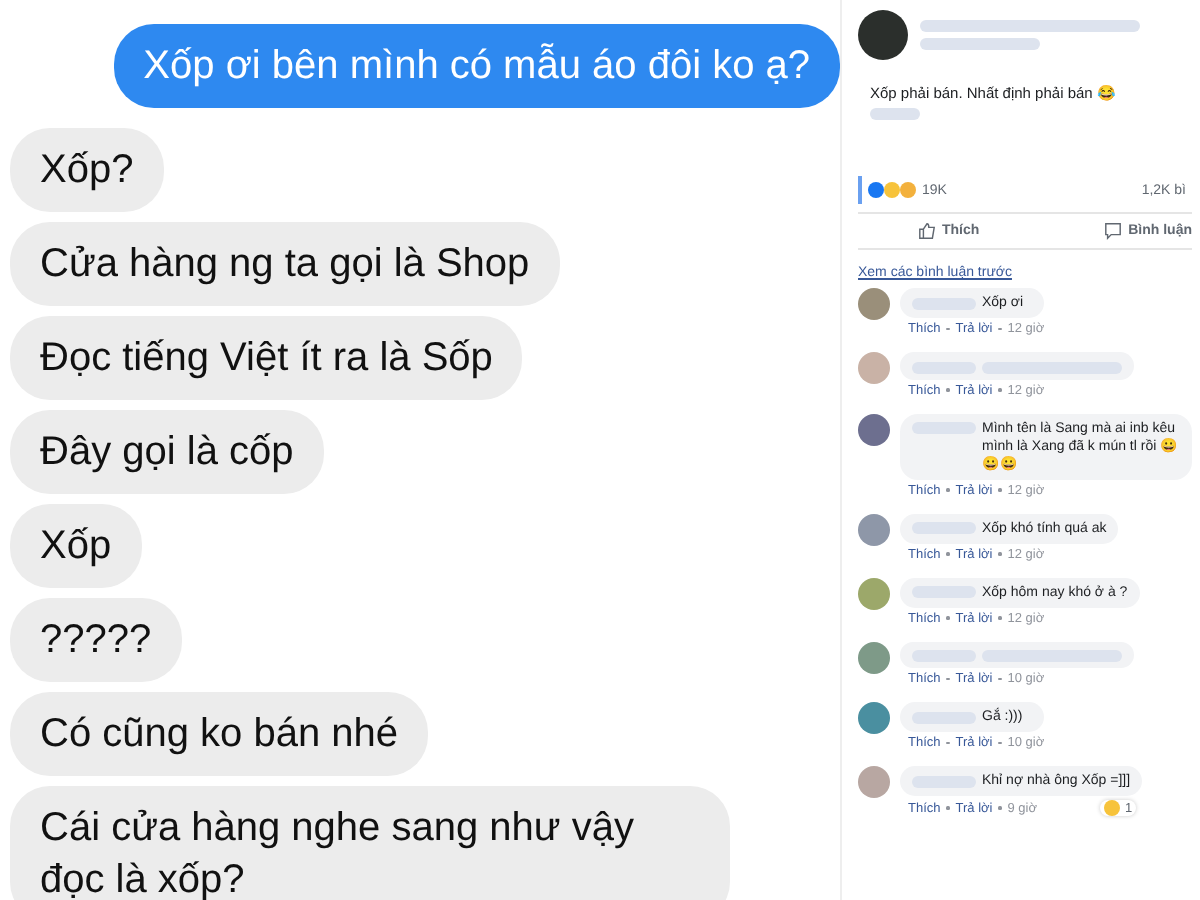 This screenshot has height=900, width=1200. What do you see at coordinates (266, 358) in the screenshot?
I see `received-message: Đọc tiếng Việt ít ra là Sốp` at bounding box center [266, 358].